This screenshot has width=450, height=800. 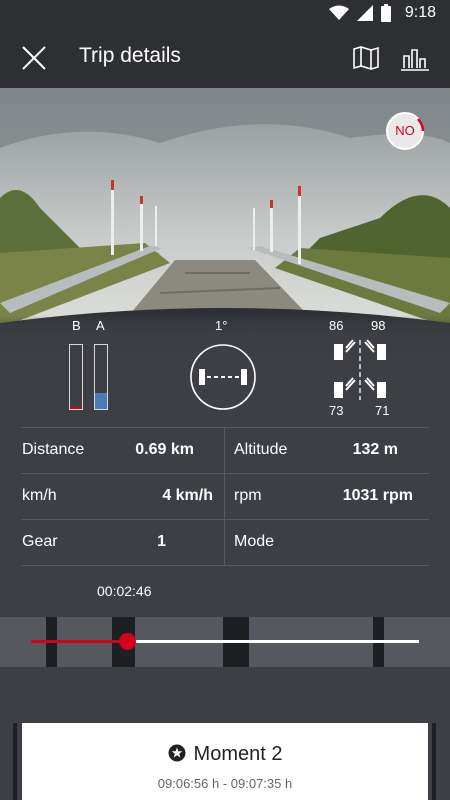 I want to click on wifi-icon, so click(x=338, y=12).